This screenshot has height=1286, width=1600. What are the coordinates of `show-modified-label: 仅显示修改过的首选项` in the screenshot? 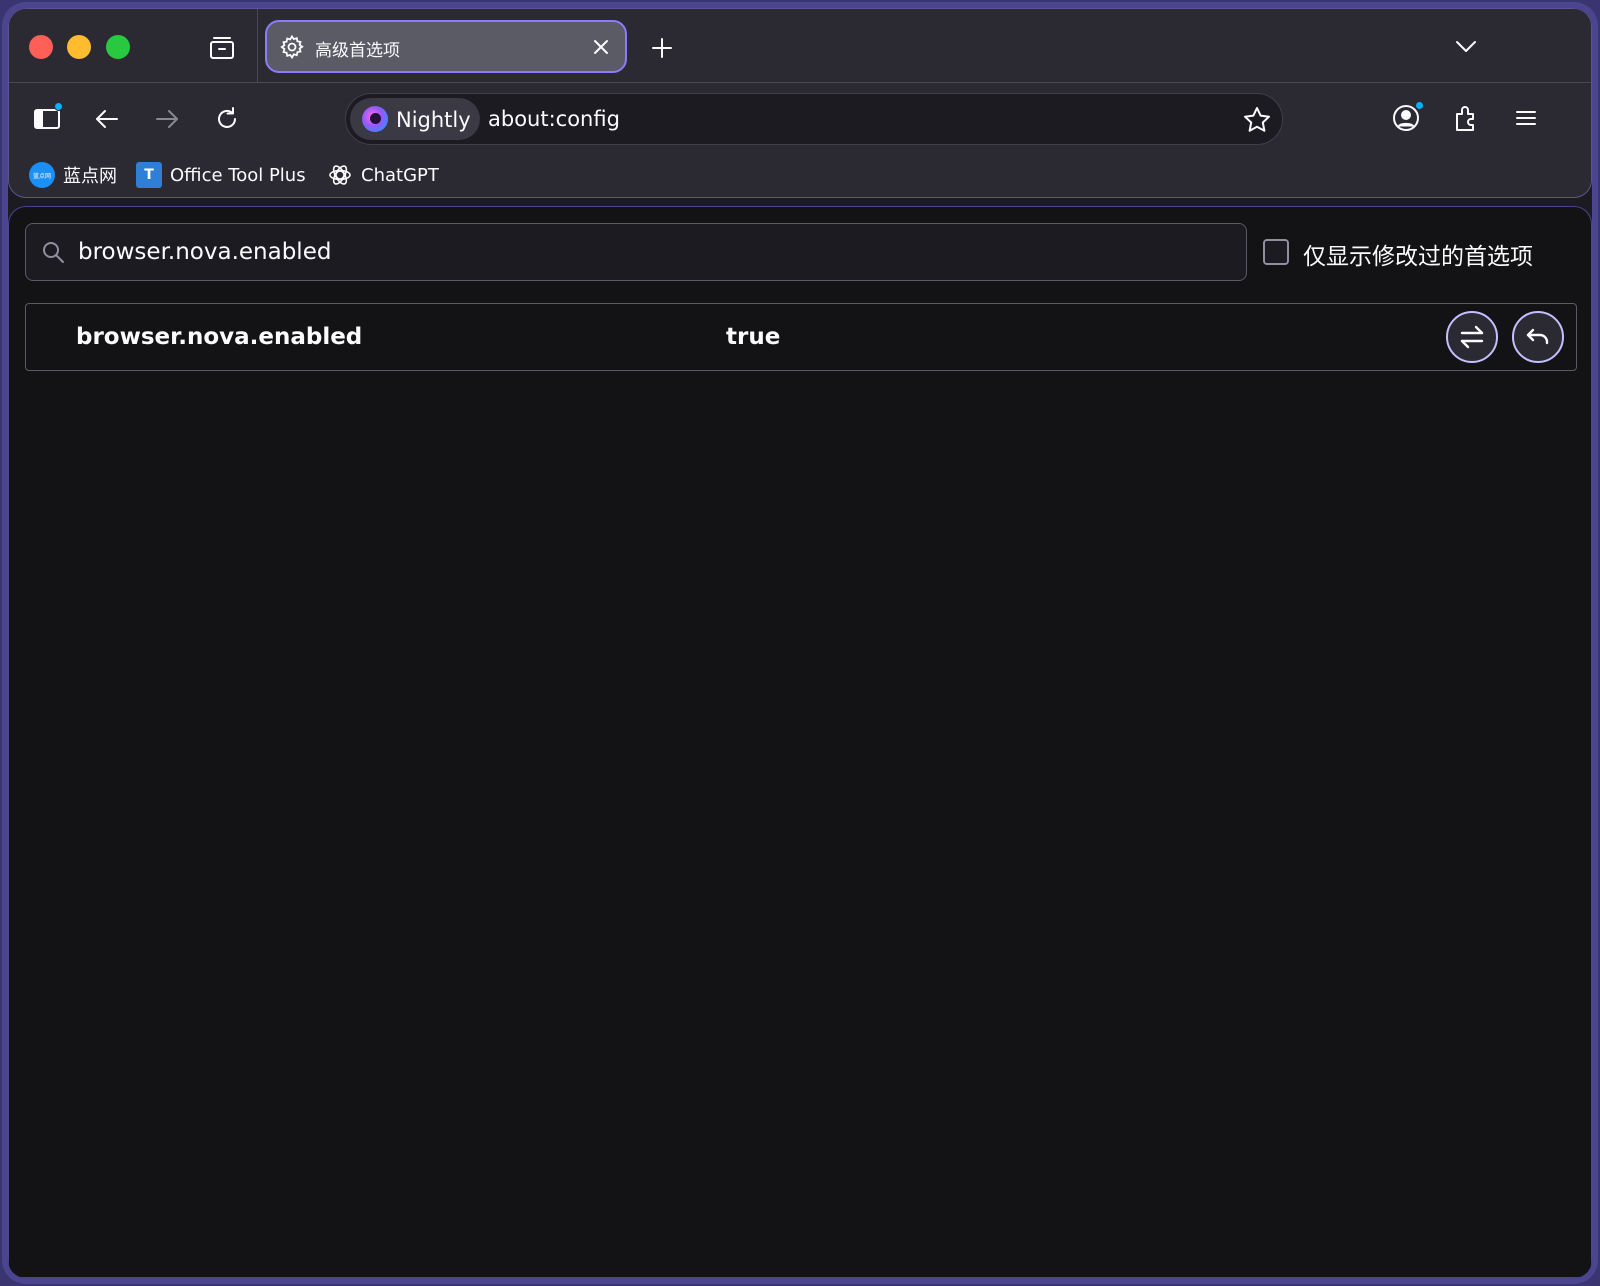 It's located at (1418, 254).